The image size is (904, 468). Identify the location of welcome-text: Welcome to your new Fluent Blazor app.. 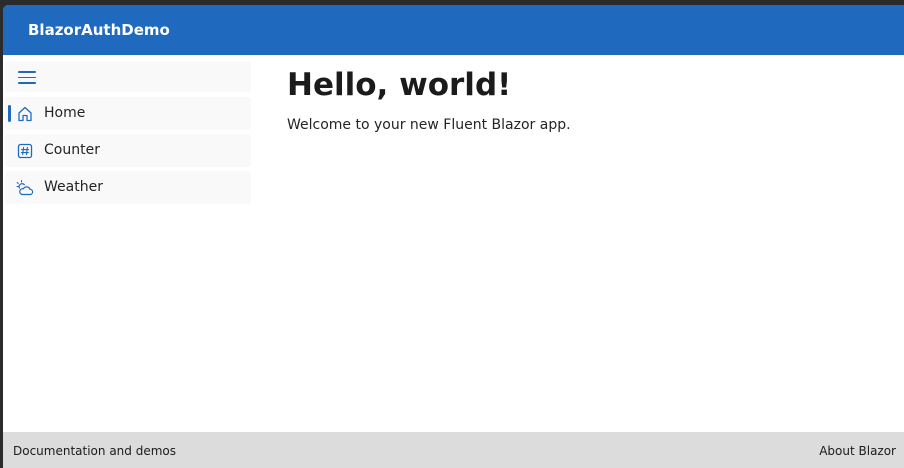
(429, 125).